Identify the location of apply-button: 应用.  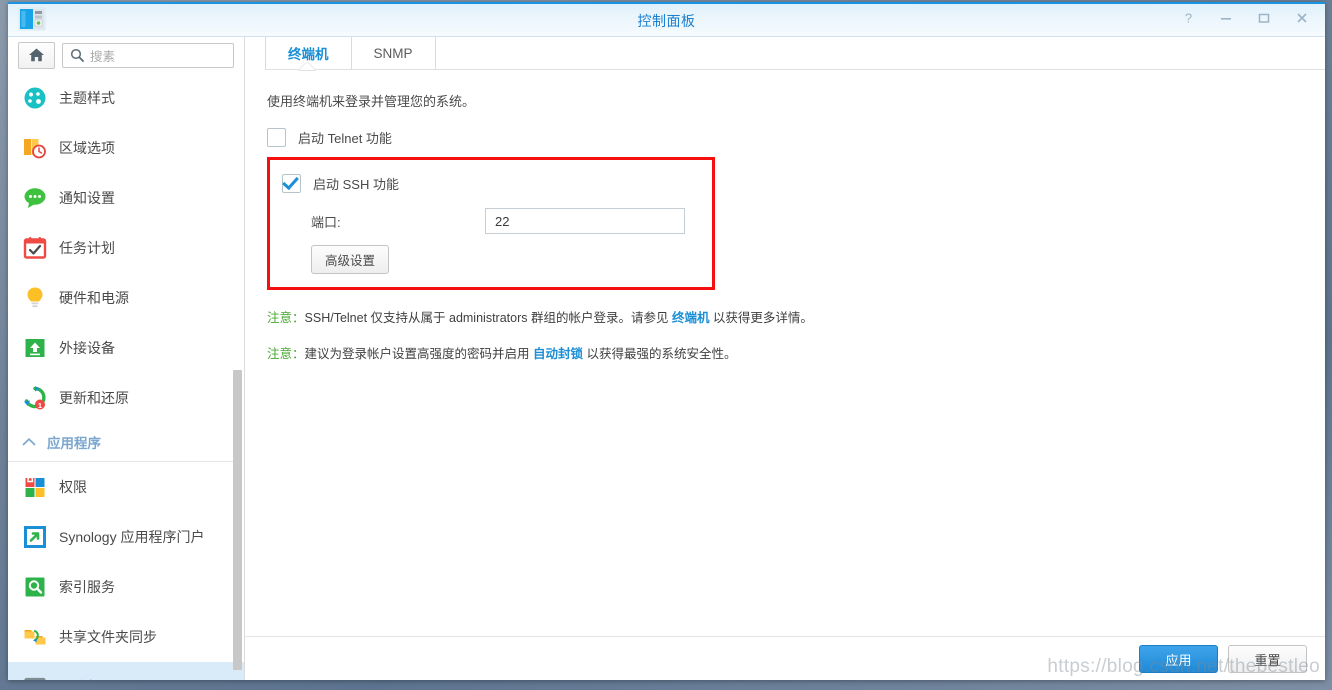
(1178, 659).